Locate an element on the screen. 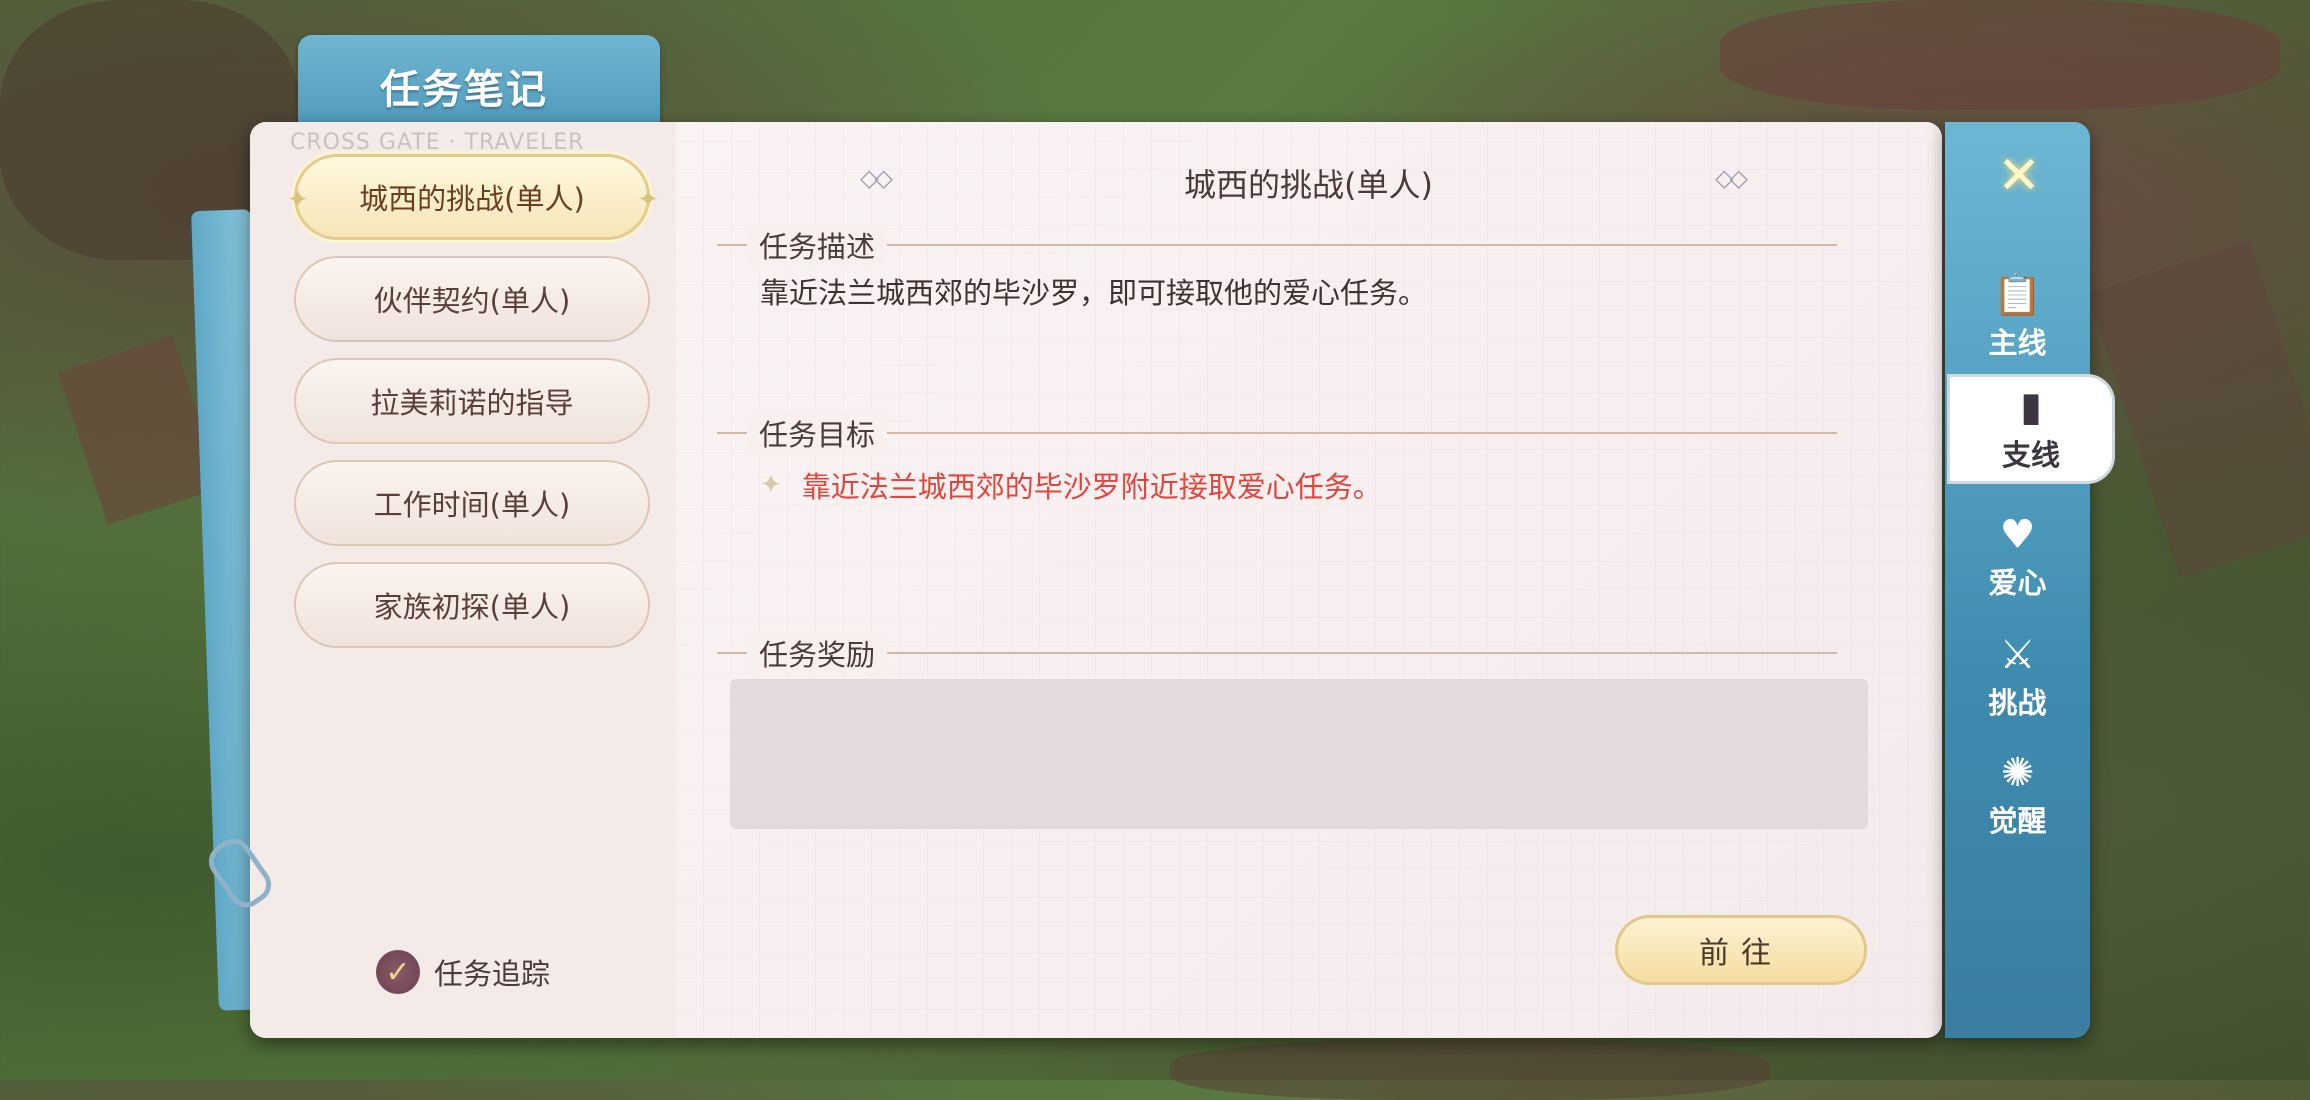 This screenshot has height=1100, width=2310. reward-area is located at coordinates (1299, 754).